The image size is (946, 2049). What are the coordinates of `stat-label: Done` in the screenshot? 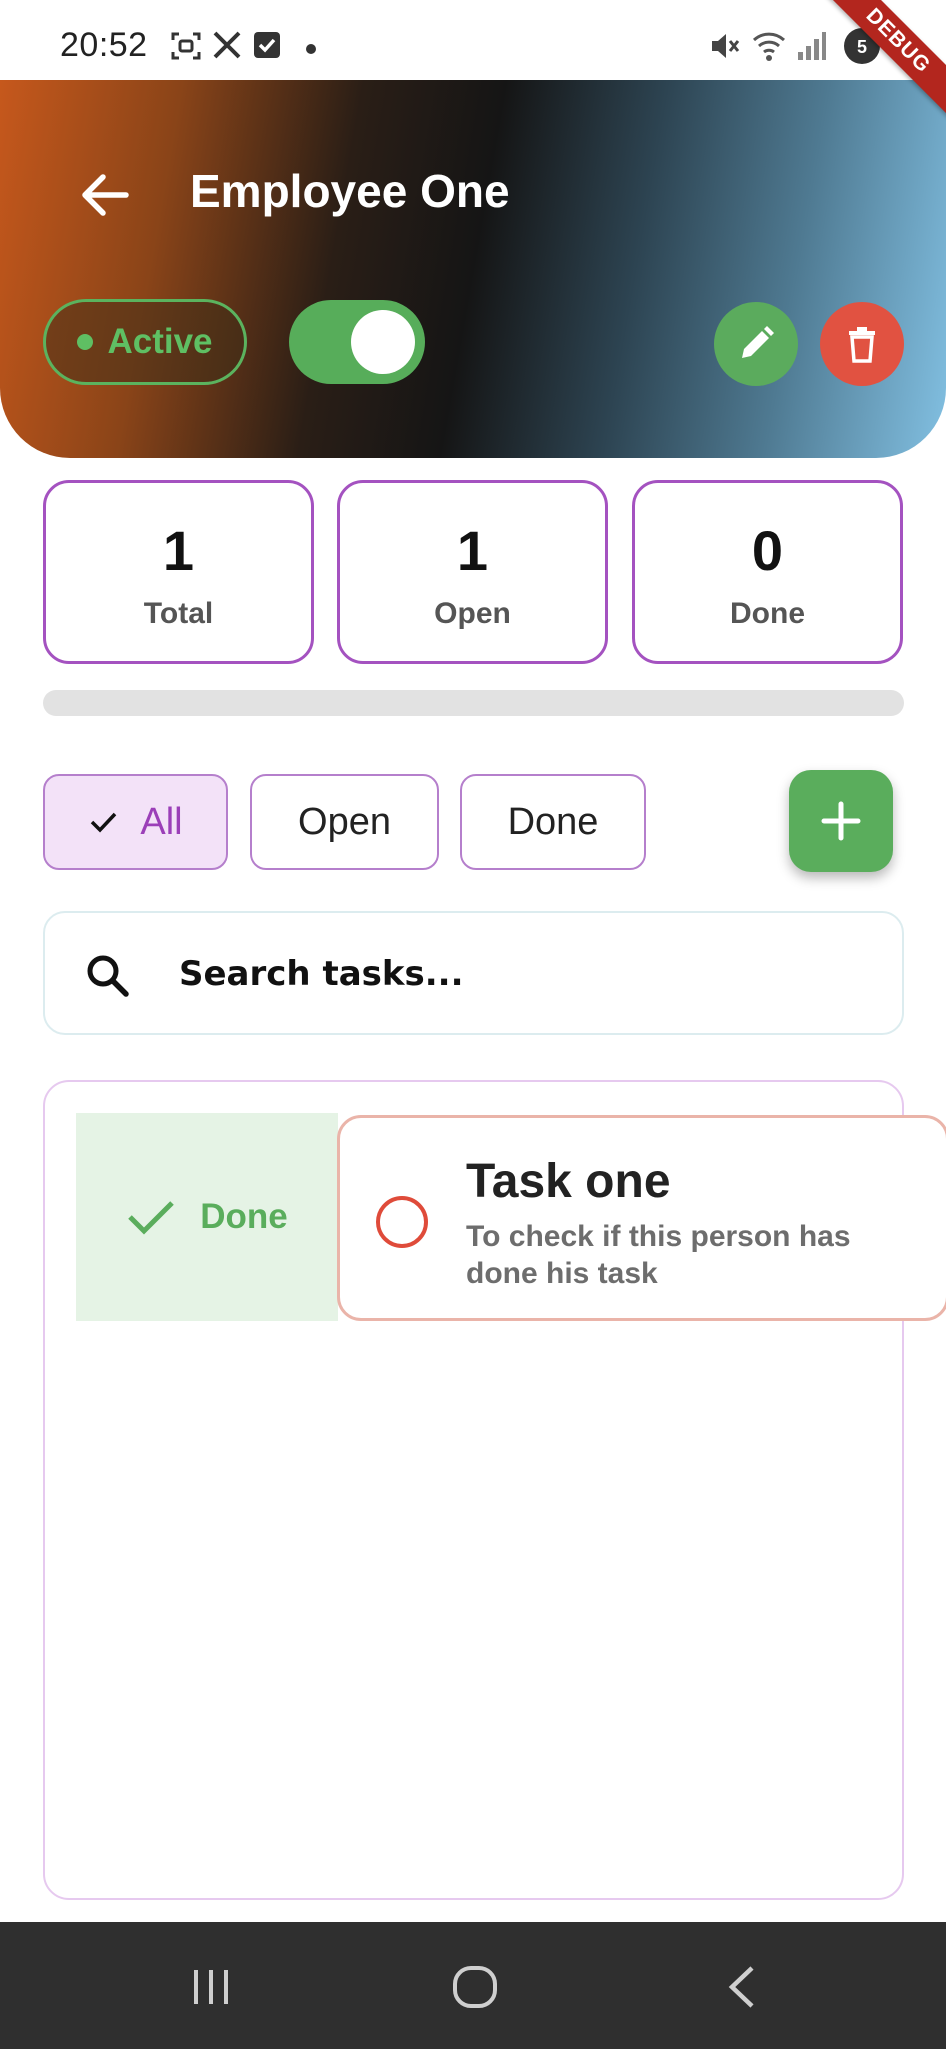 It's located at (767, 613).